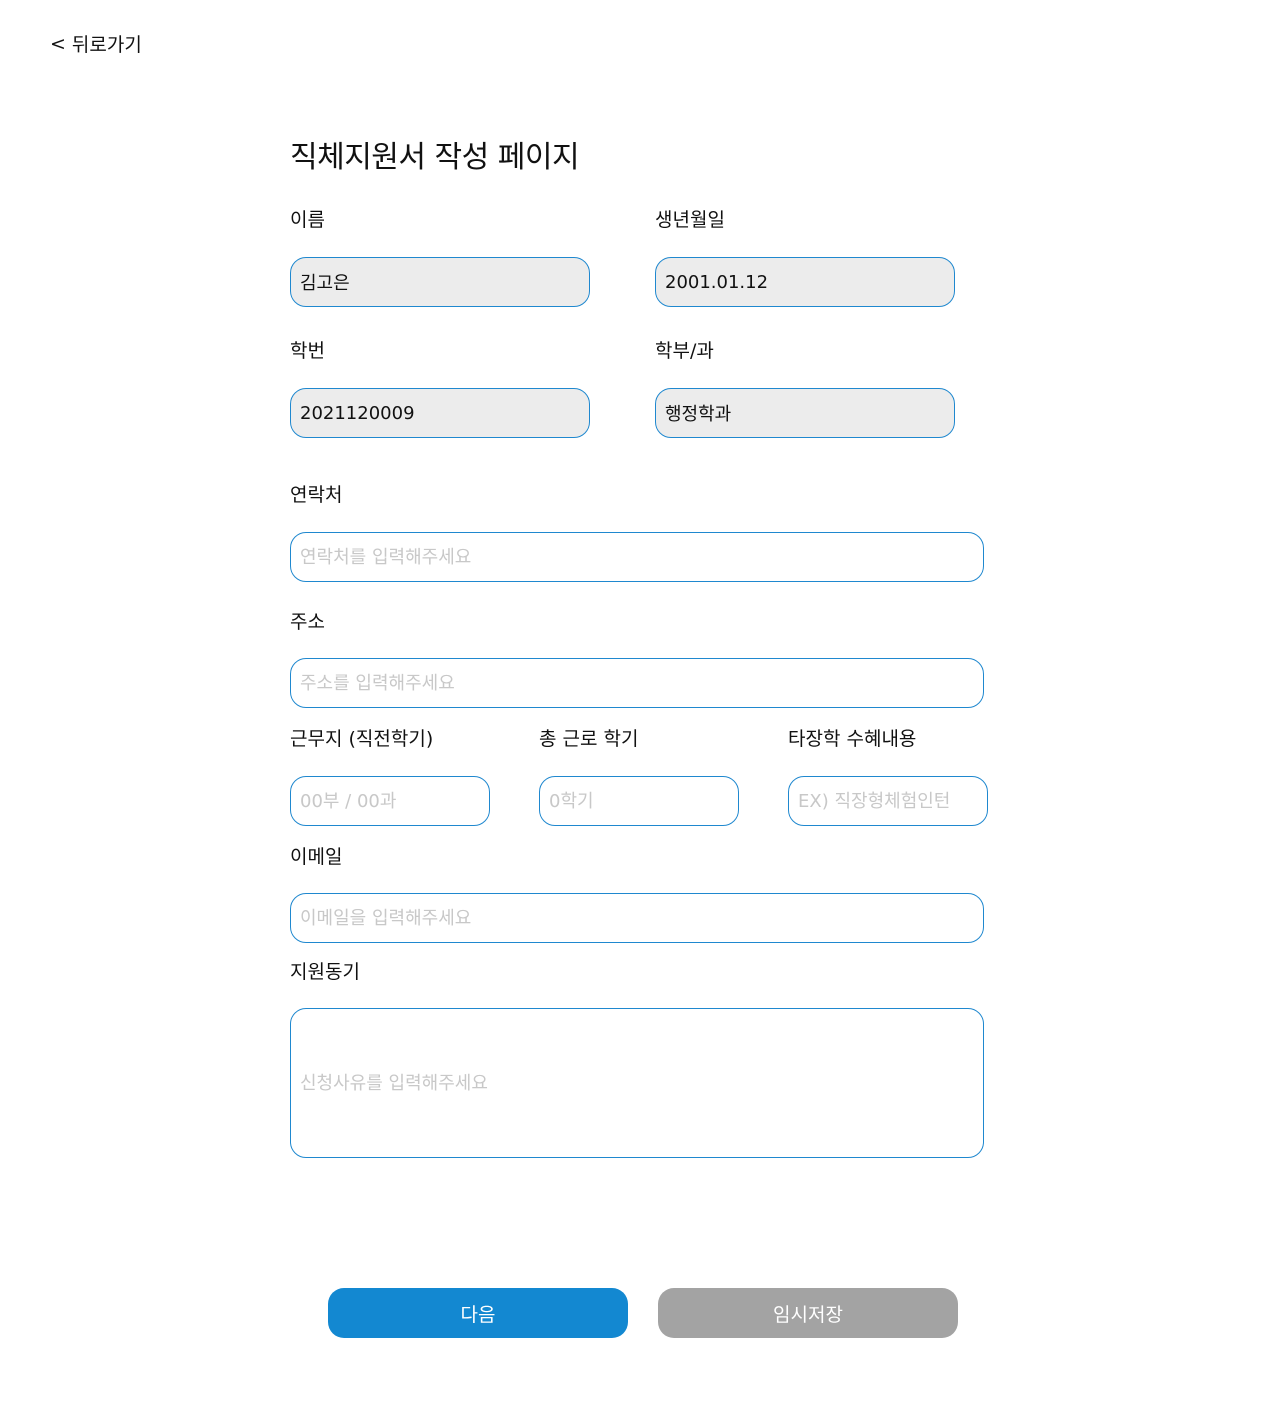 The width and height of the screenshot is (1280, 1425). I want to click on address-field, so click(637, 683).